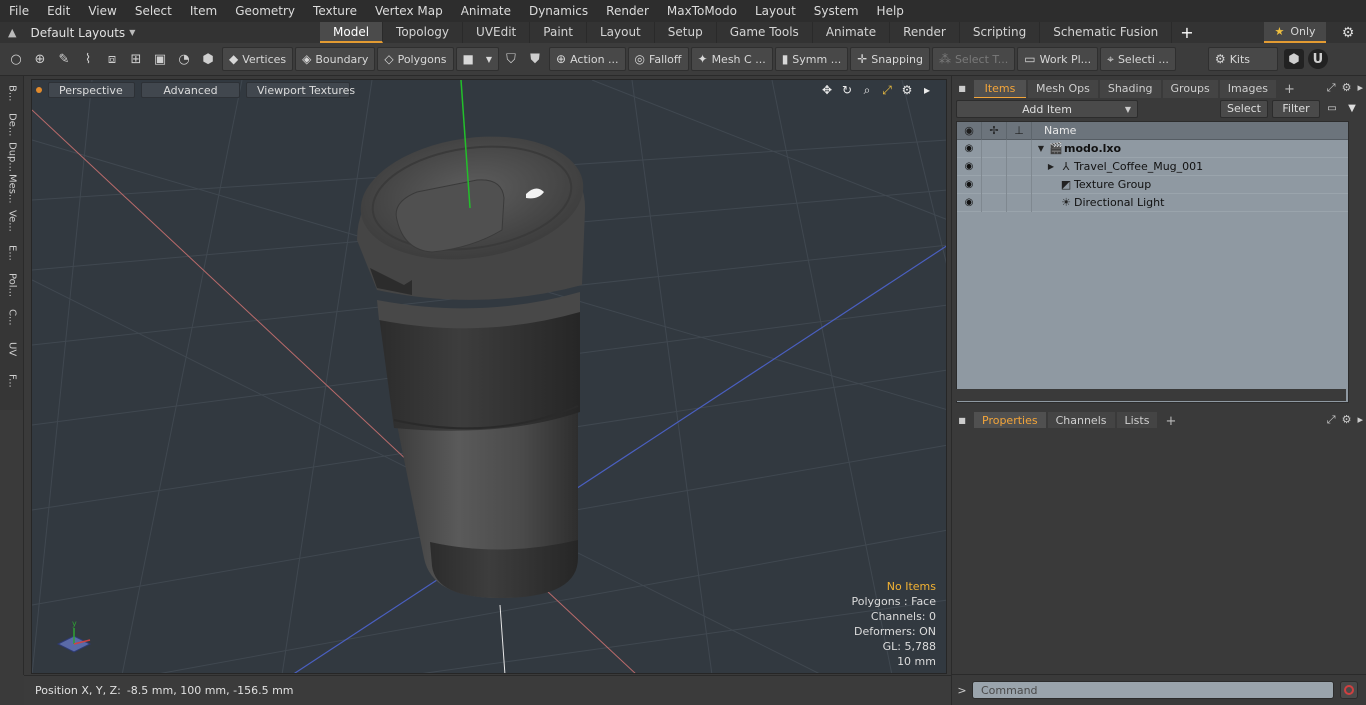  What do you see at coordinates (1293, 59) in the screenshot?
I see `unity-icon: ⬢` at bounding box center [1293, 59].